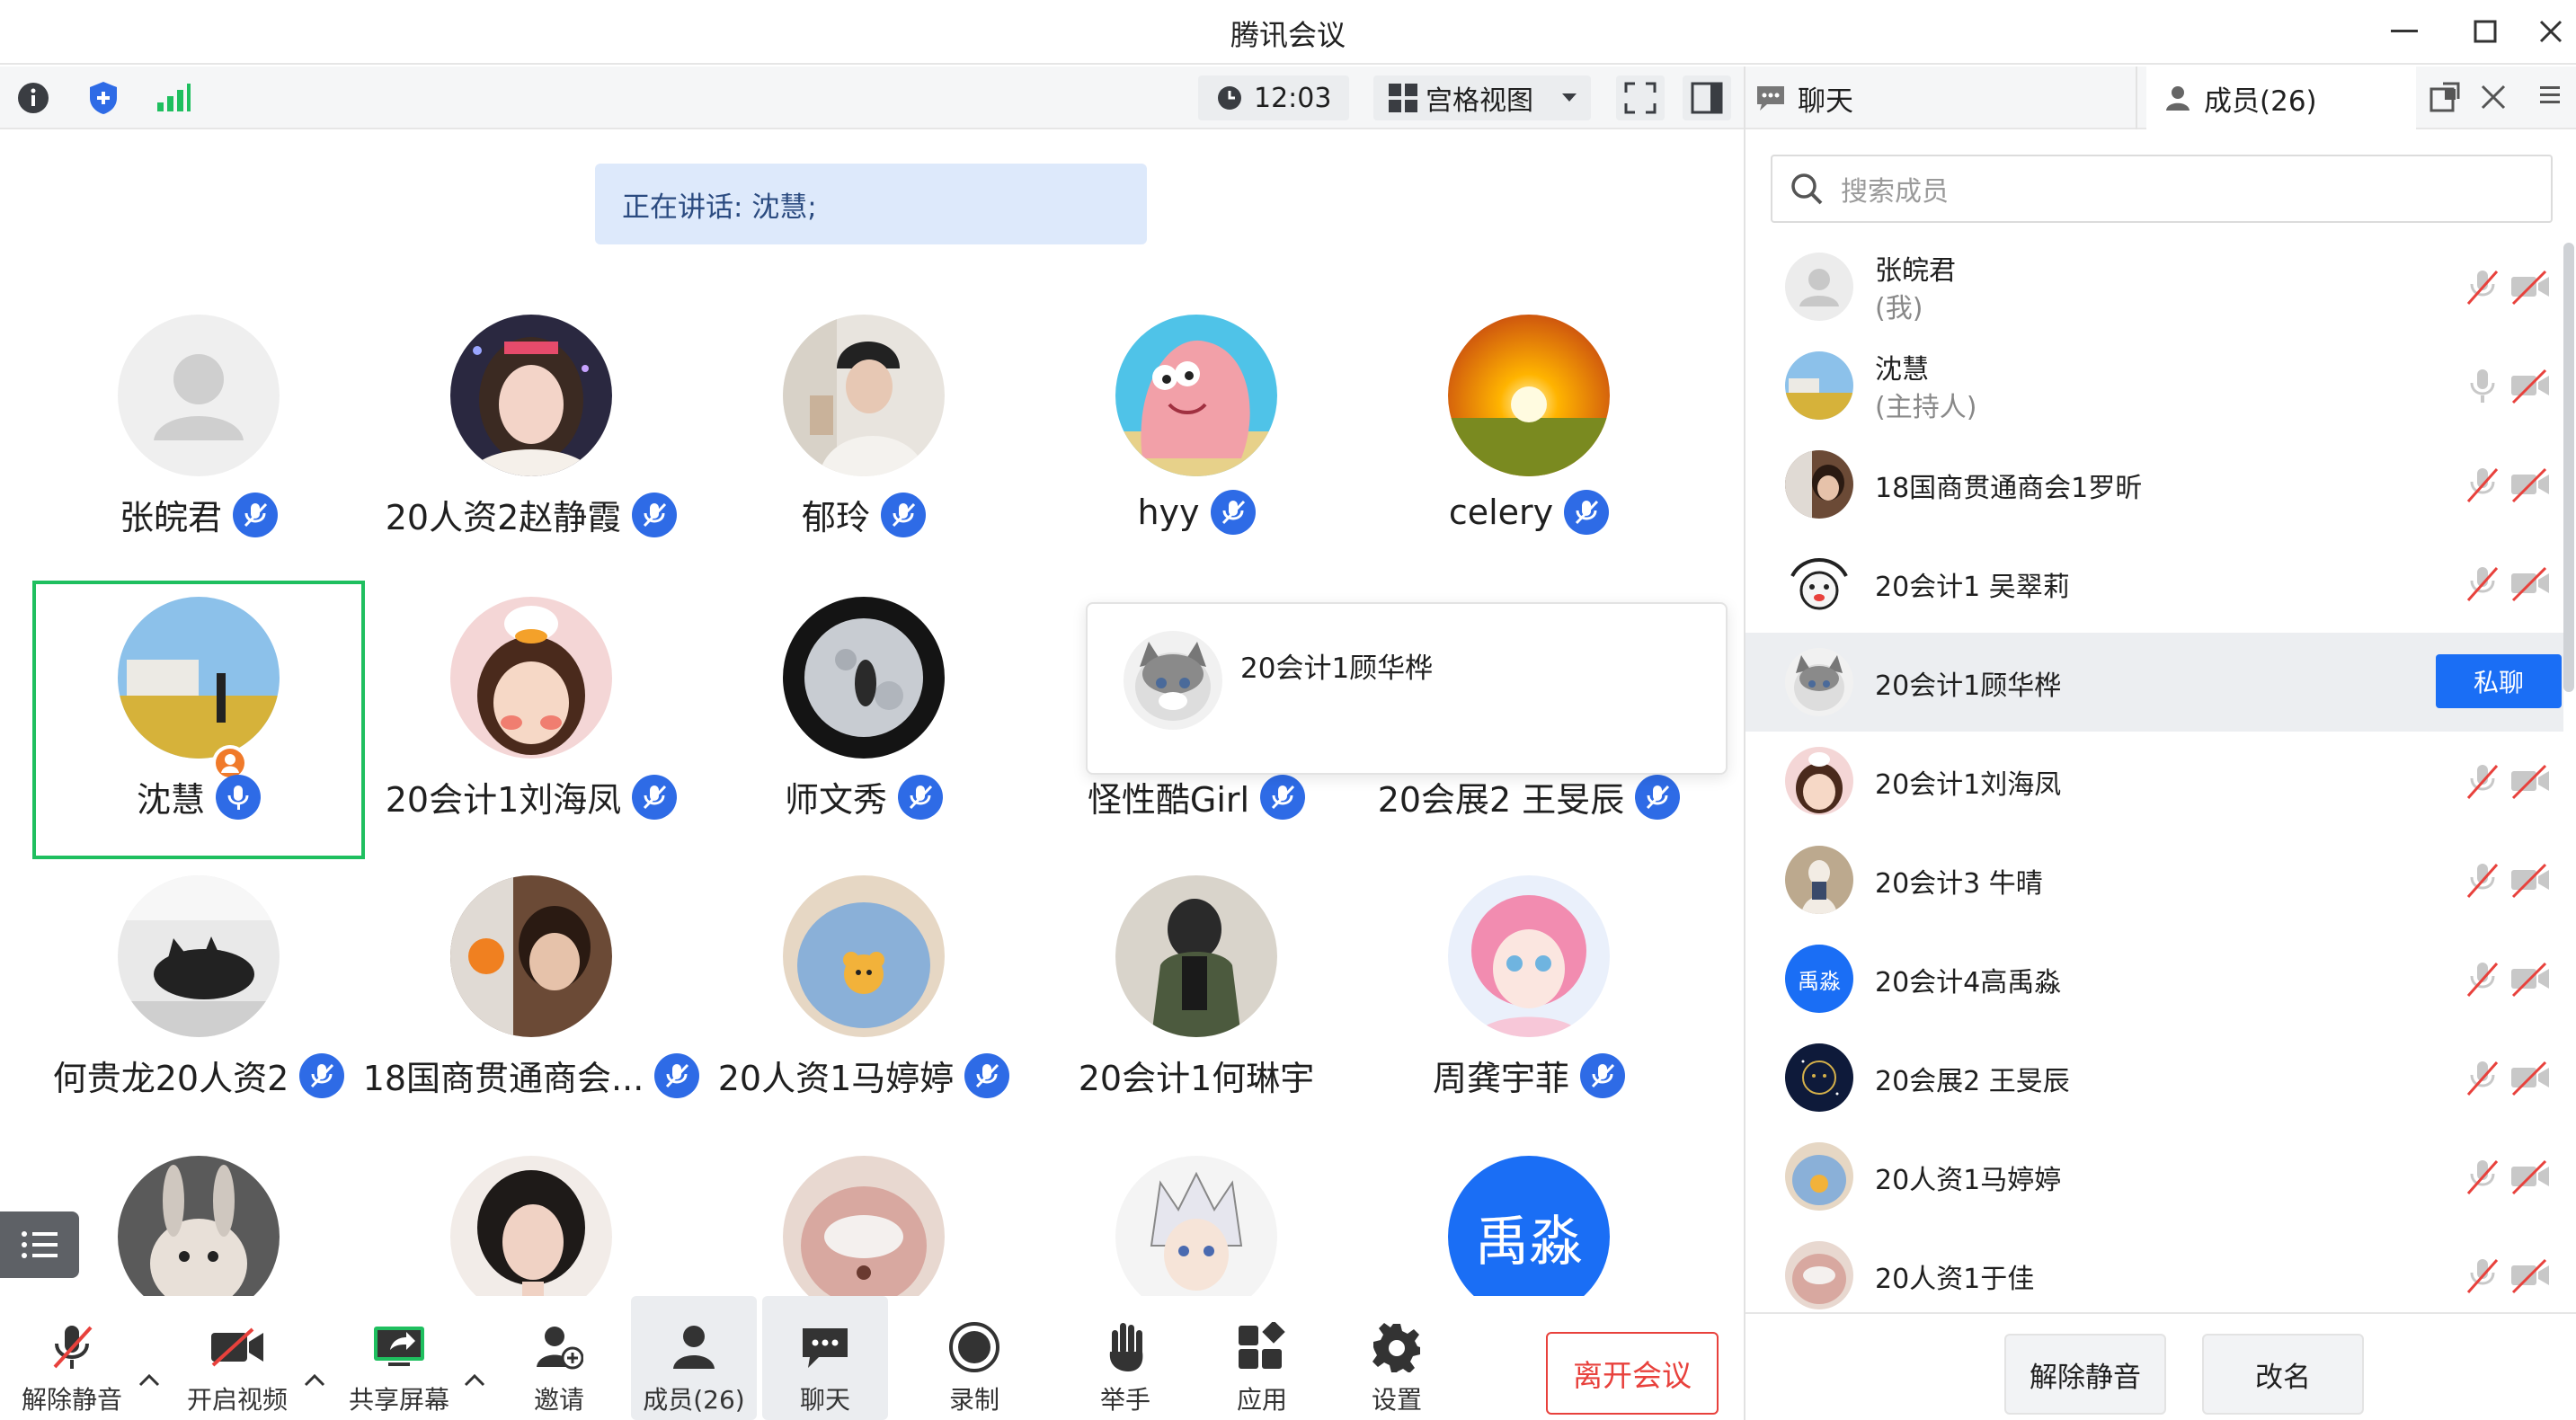  Describe the element at coordinates (1262, 1358) in the screenshot. I see `apps-button: 应用` at that location.